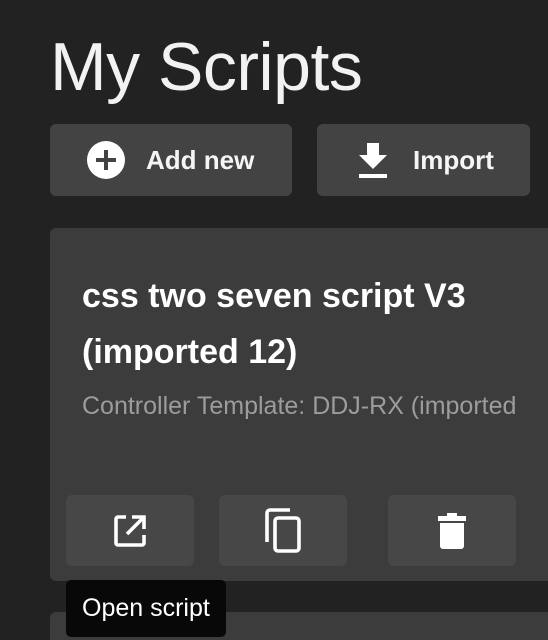 Image resolution: width=548 pixels, height=640 pixels. Describe the element at coordinates (373, 160) in the screenshot. I see `download-icon` at that location.